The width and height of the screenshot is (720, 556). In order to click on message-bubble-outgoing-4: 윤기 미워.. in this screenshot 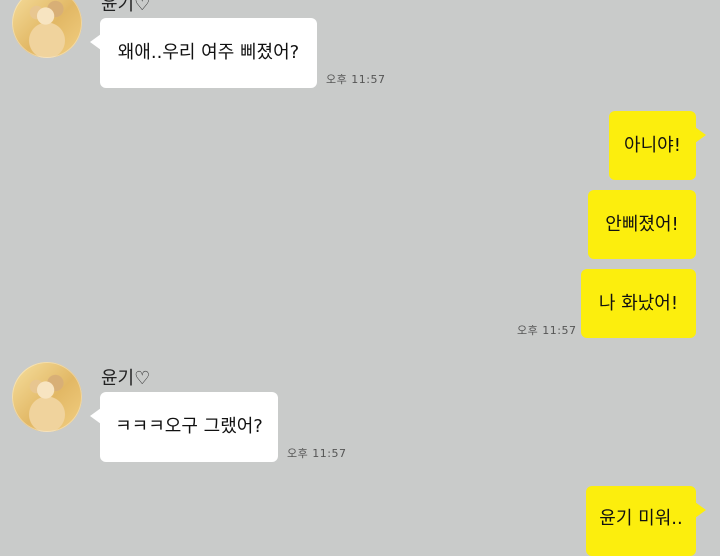, I will do `click(646, 521)`.